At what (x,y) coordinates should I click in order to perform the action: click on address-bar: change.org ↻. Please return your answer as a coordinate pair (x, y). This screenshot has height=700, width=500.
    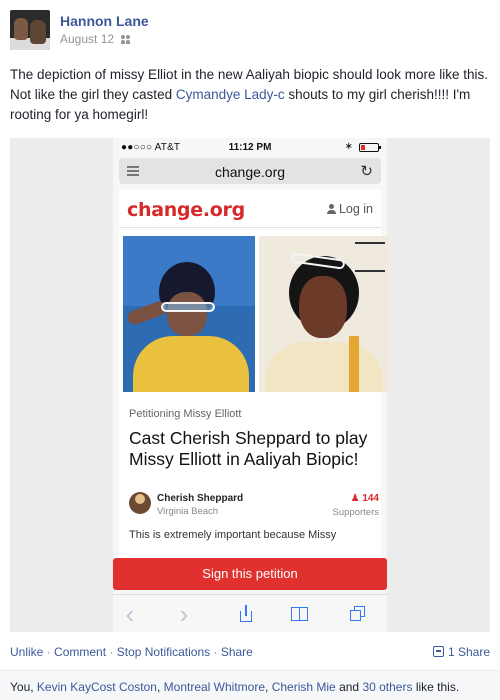
    Looking at the image, I should click on (250, 171).